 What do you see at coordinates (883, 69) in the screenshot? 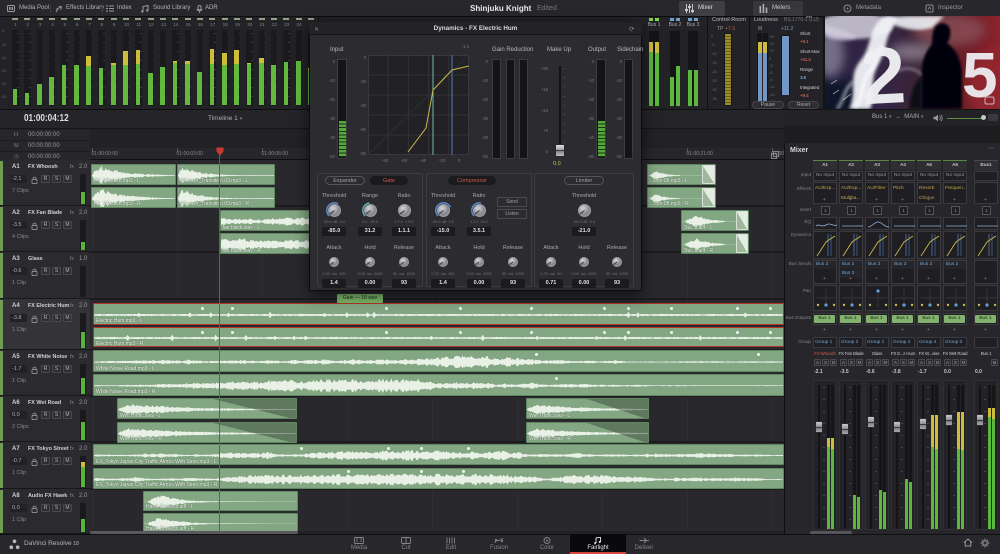
I see `svg-text: 2` at bounding box center [883, 69].